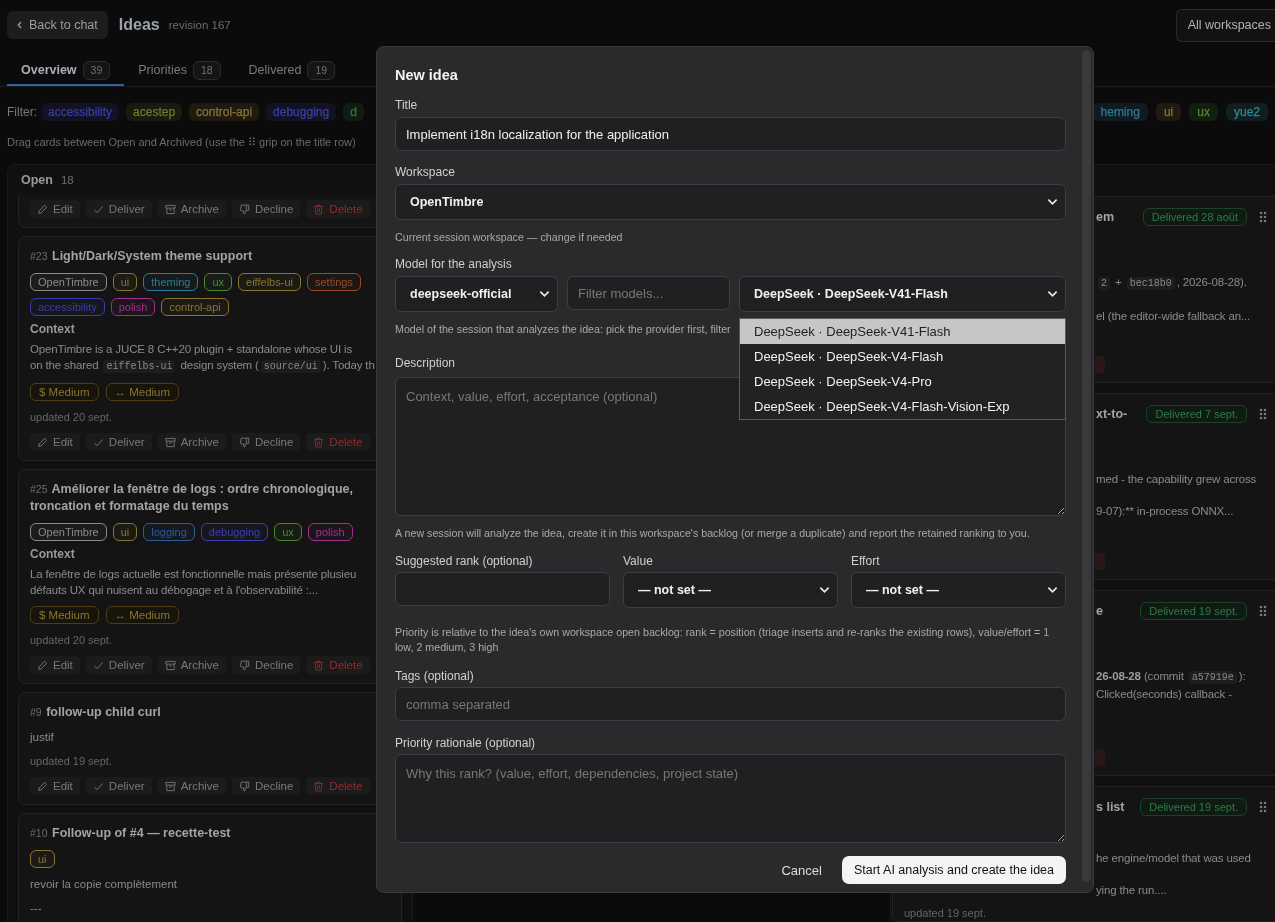 The image size is (1275, 922). I want to click on field-label: Tags (optional), so click(434, 676).